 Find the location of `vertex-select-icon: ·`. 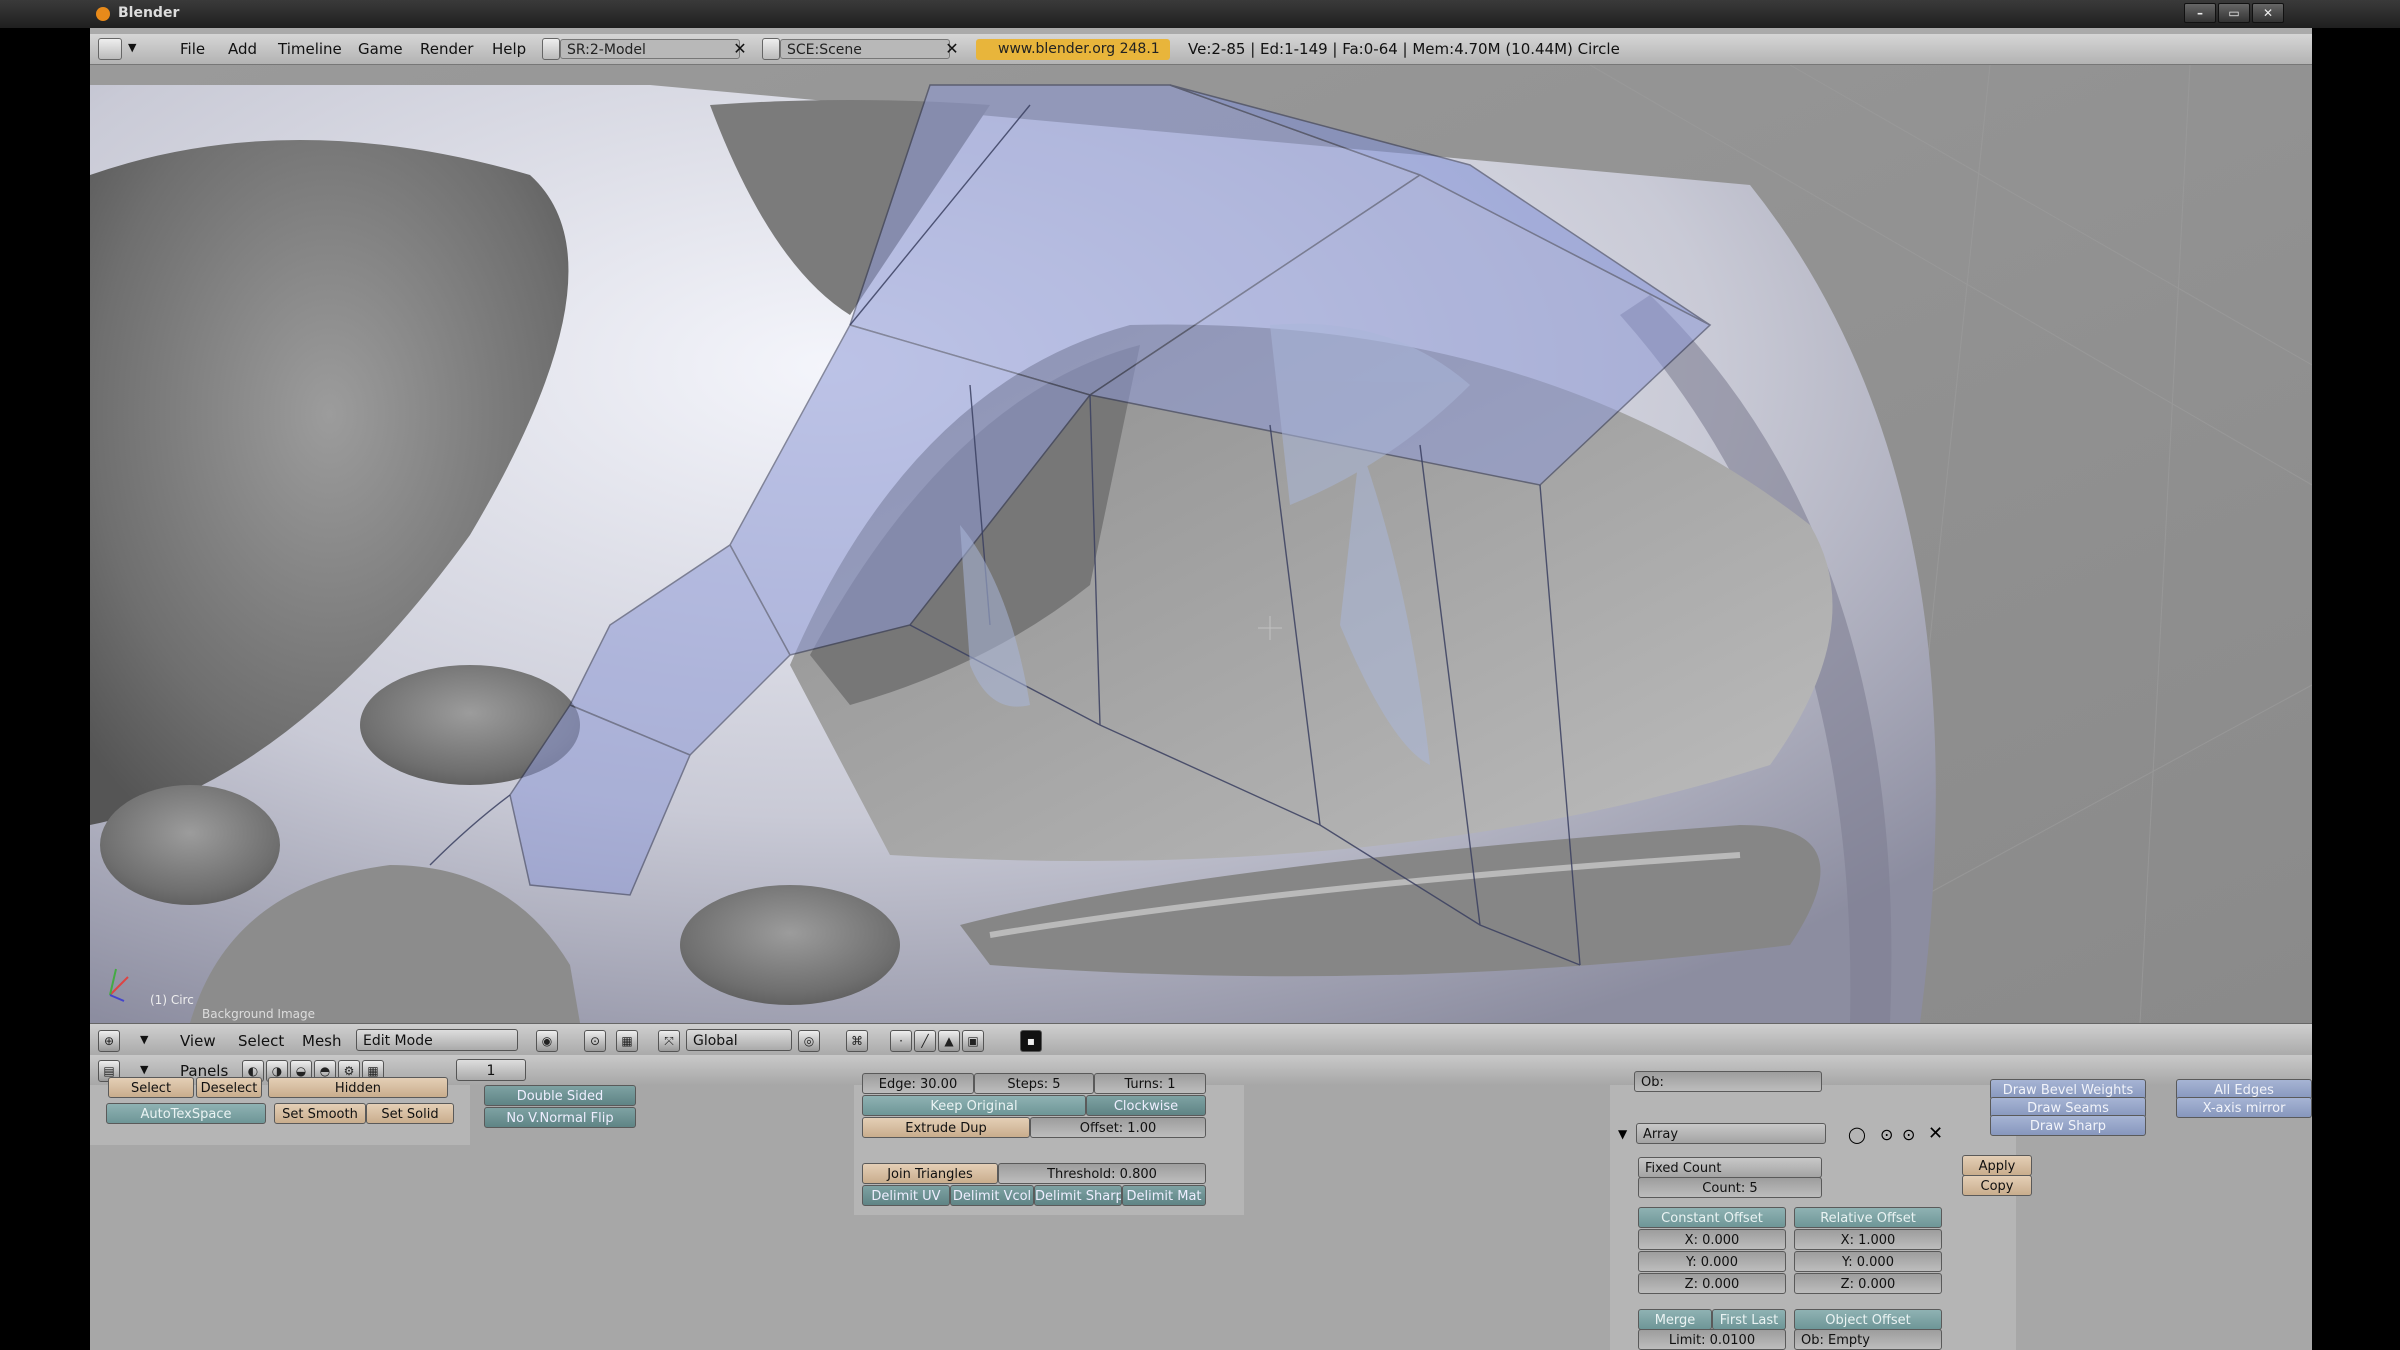

vertex-select-icon: · is located at coordinates (901, 1041).